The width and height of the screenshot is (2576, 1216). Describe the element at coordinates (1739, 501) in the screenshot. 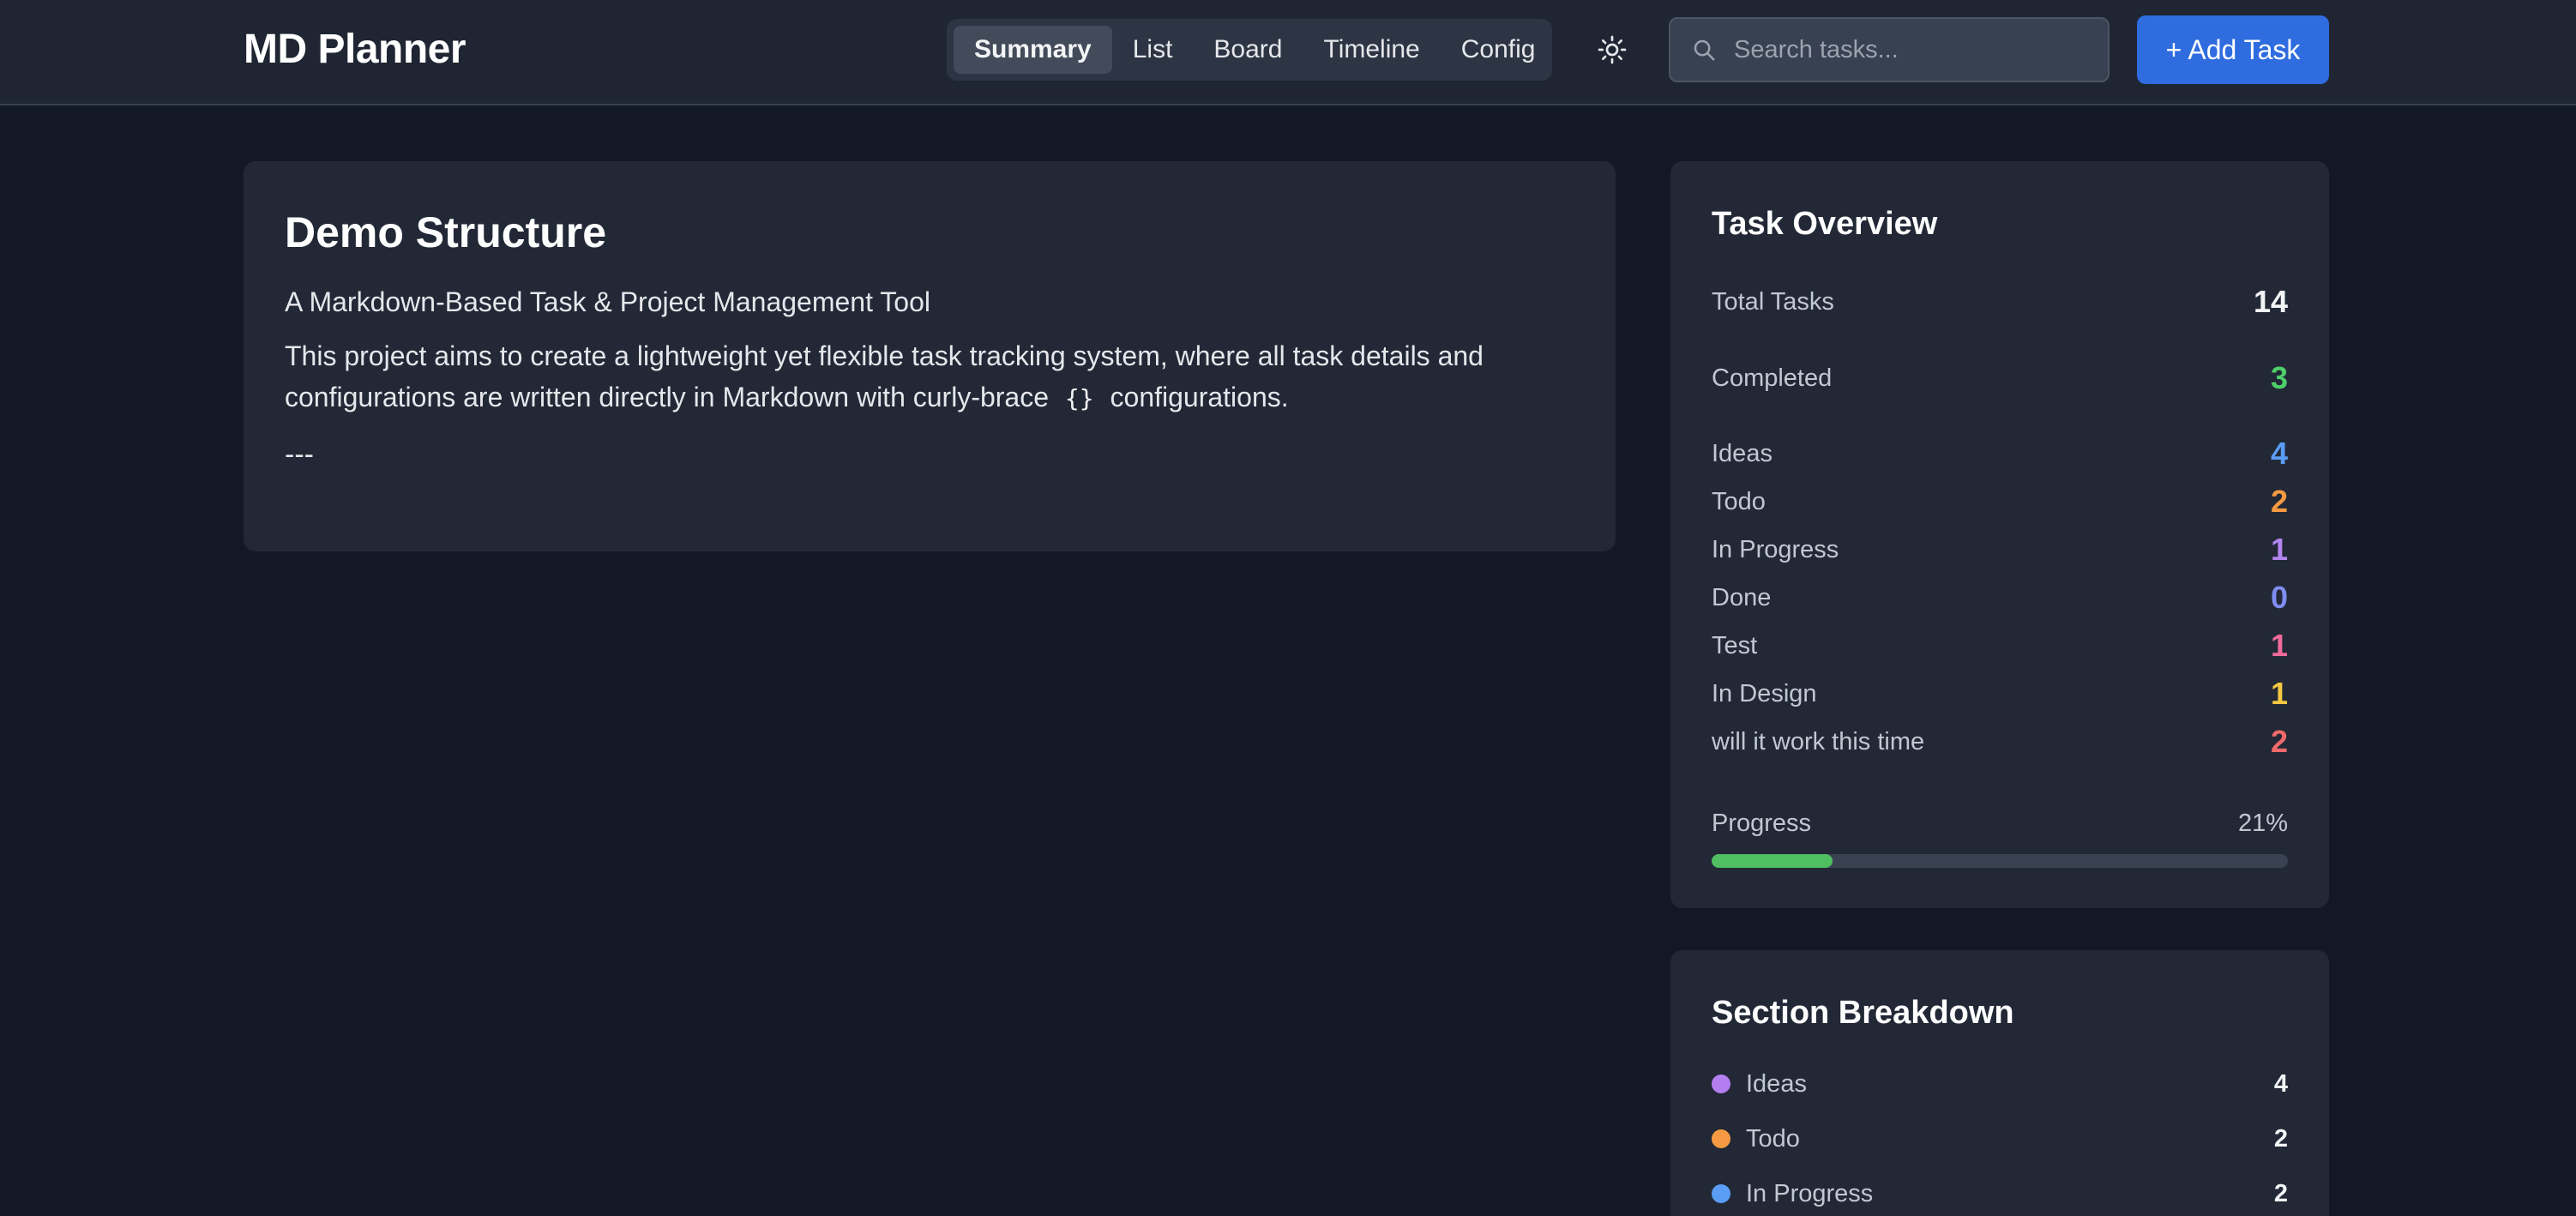

I see `section-todo-row-label: Todo` at that location.